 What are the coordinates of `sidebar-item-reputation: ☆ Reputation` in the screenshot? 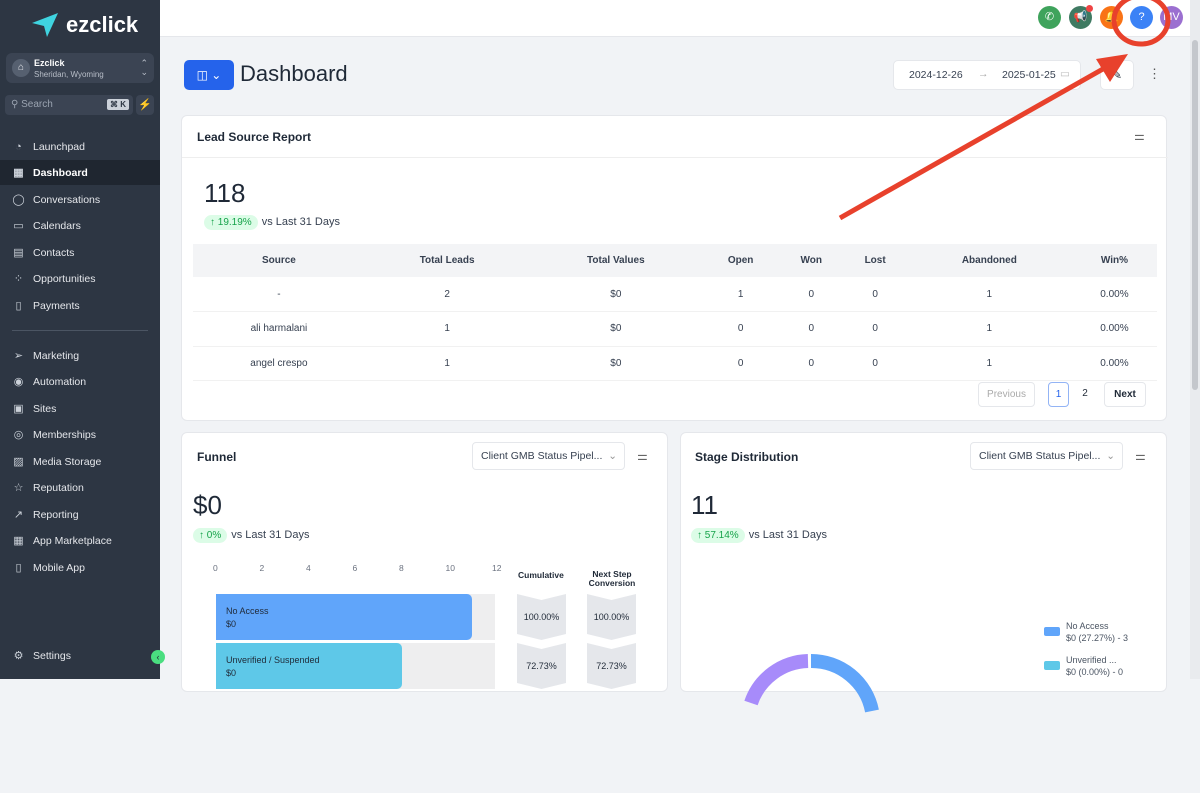 It's located at (80, 487).